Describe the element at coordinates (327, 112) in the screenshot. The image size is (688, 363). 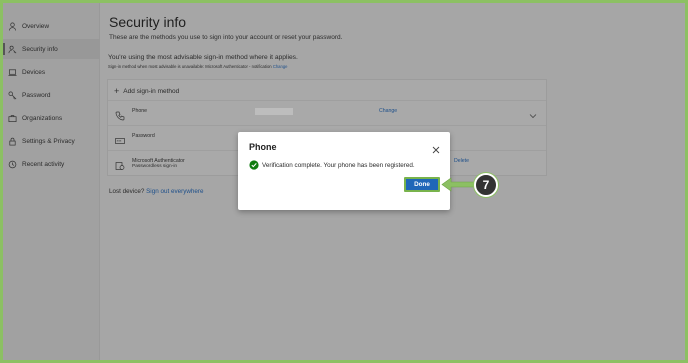
I see `method-row-phone: Phone Change` at that location.